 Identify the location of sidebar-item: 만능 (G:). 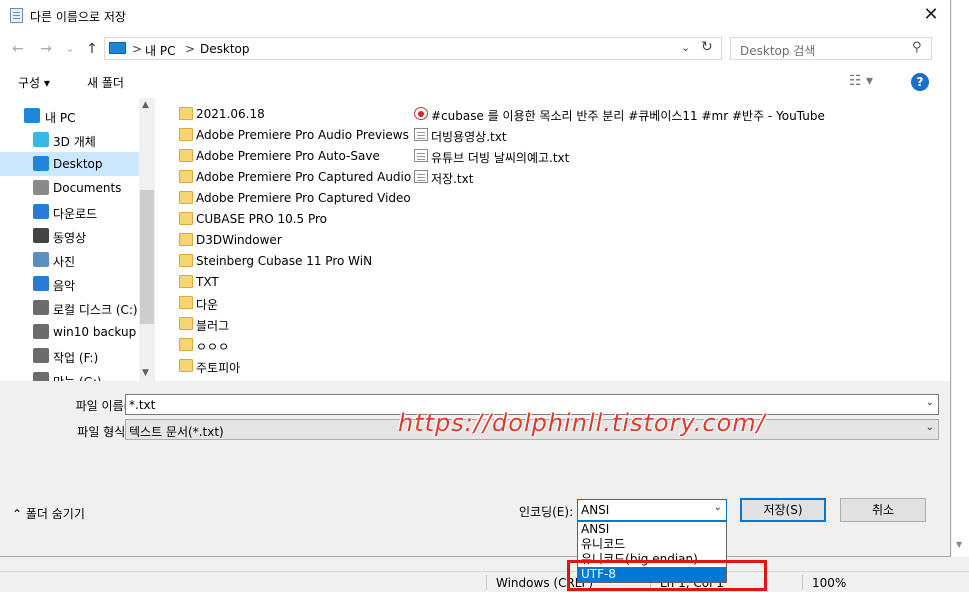
(69, 374).